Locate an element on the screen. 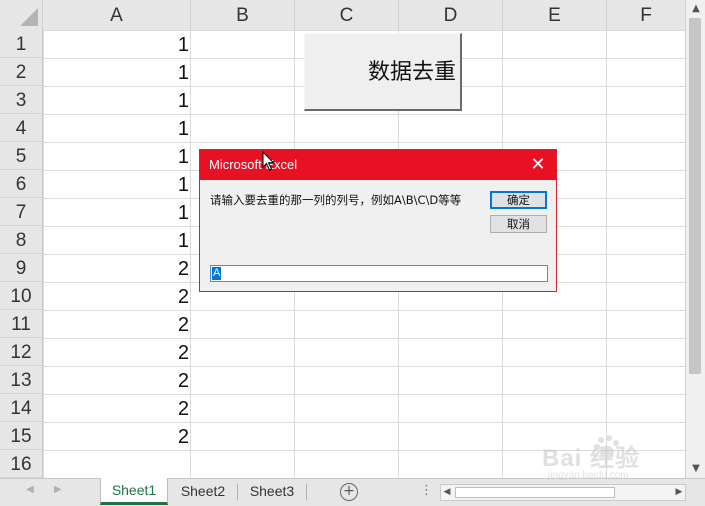 The image size is (705, 506). scroll-up-arrow-icon: ▲ is located at coordinates (695, 9).